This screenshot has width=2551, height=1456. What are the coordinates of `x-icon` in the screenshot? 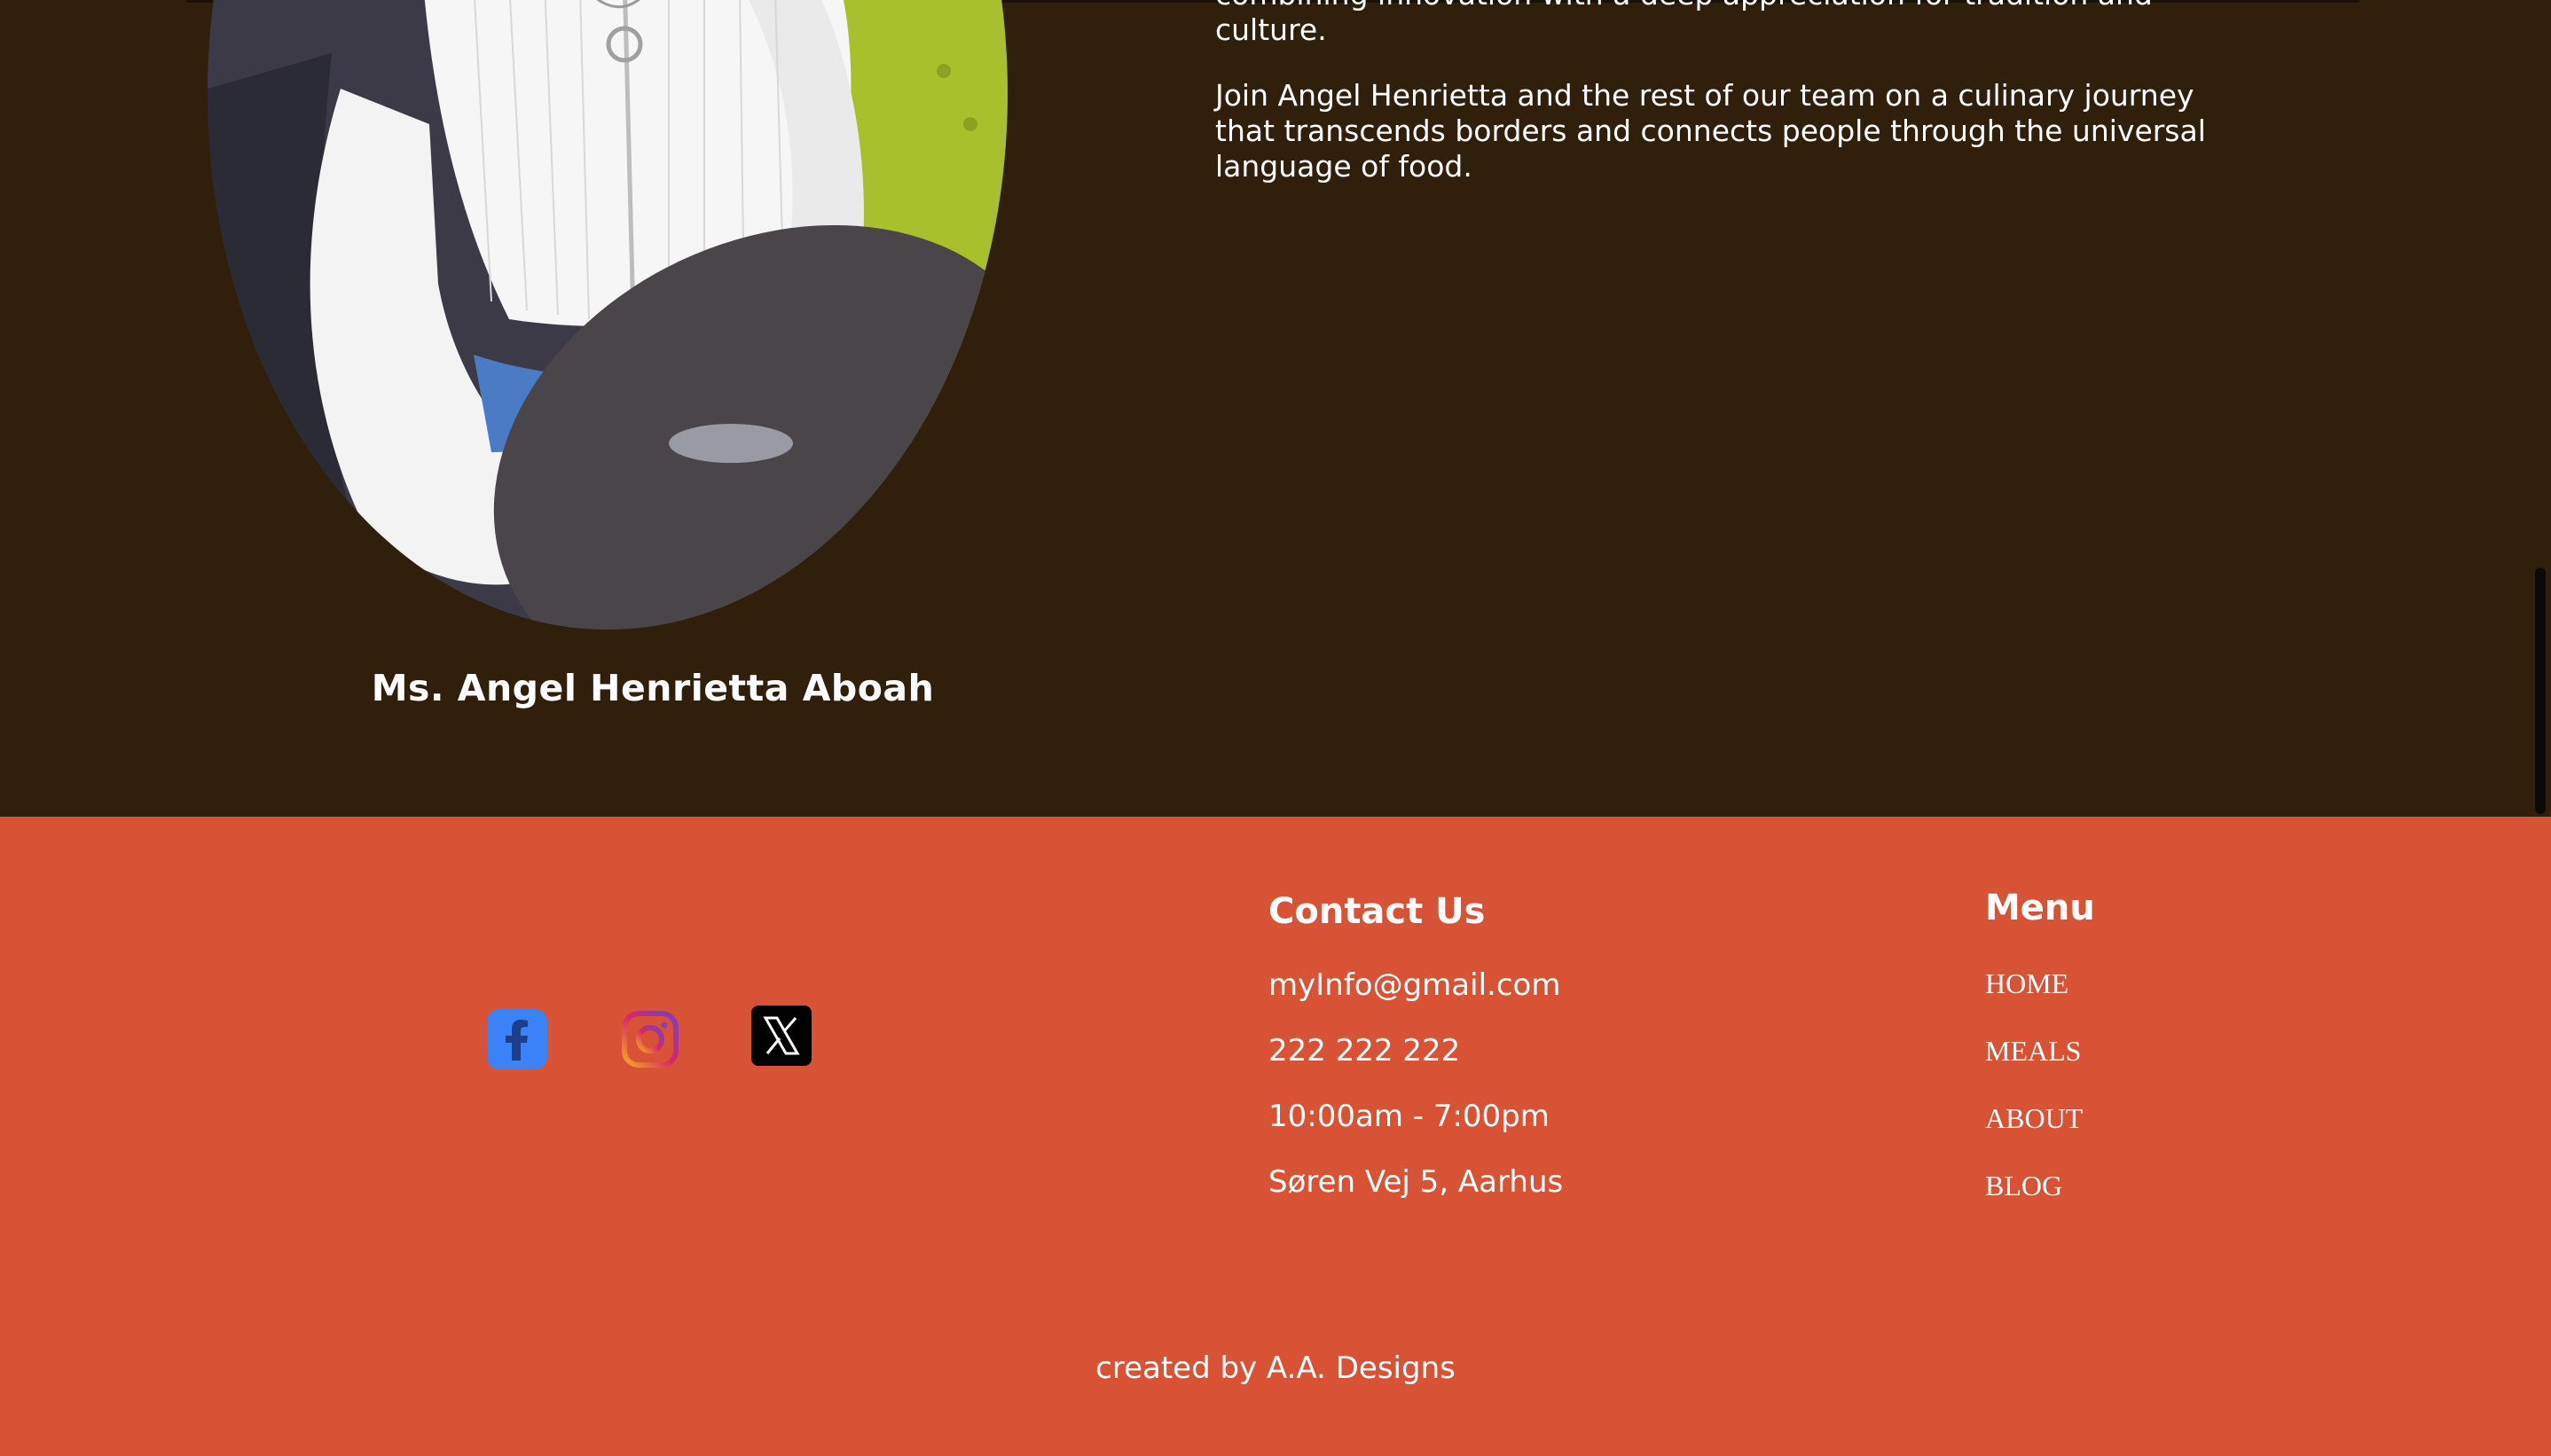 It's located at (781, 1036).